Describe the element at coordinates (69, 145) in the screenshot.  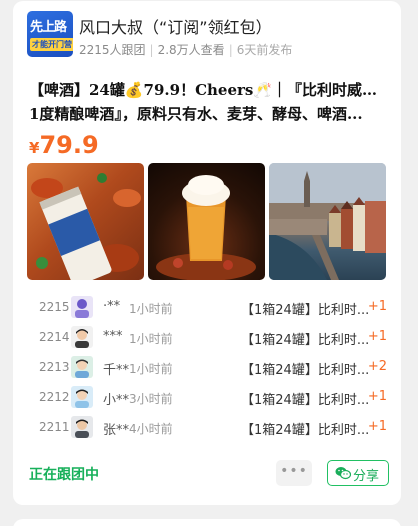
I see `price-value: 79.9` at that location.